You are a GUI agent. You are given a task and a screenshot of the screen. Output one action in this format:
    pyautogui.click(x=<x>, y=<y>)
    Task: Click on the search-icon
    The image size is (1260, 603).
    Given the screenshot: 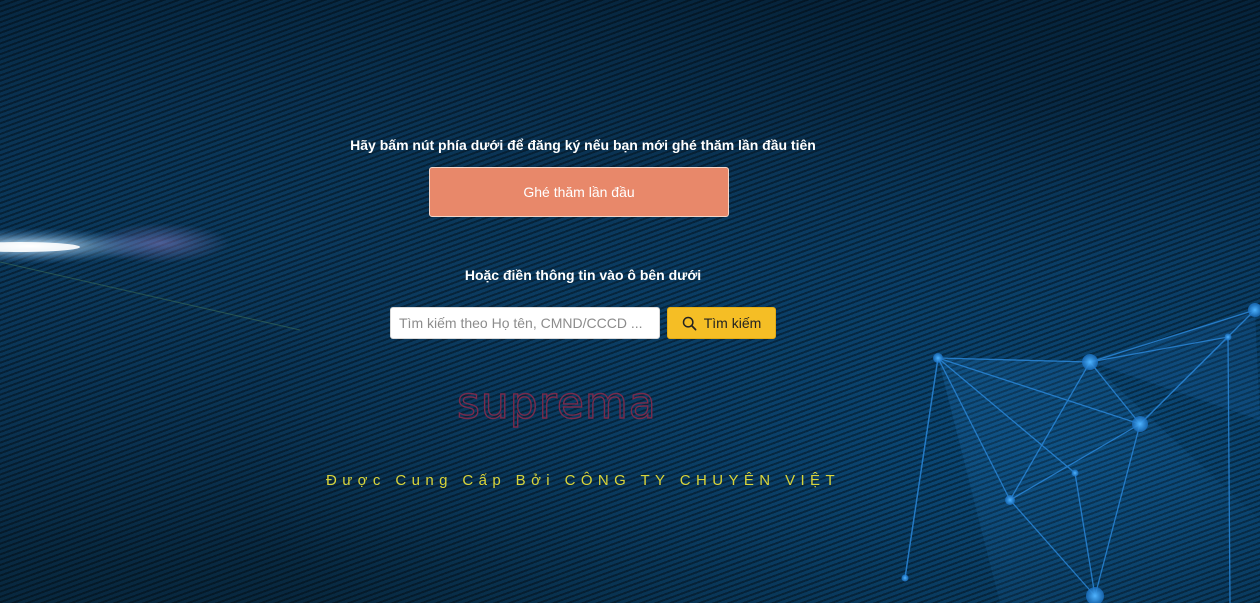 What is the action you would take?
    pyautogui.click(x=689, y=323)
    